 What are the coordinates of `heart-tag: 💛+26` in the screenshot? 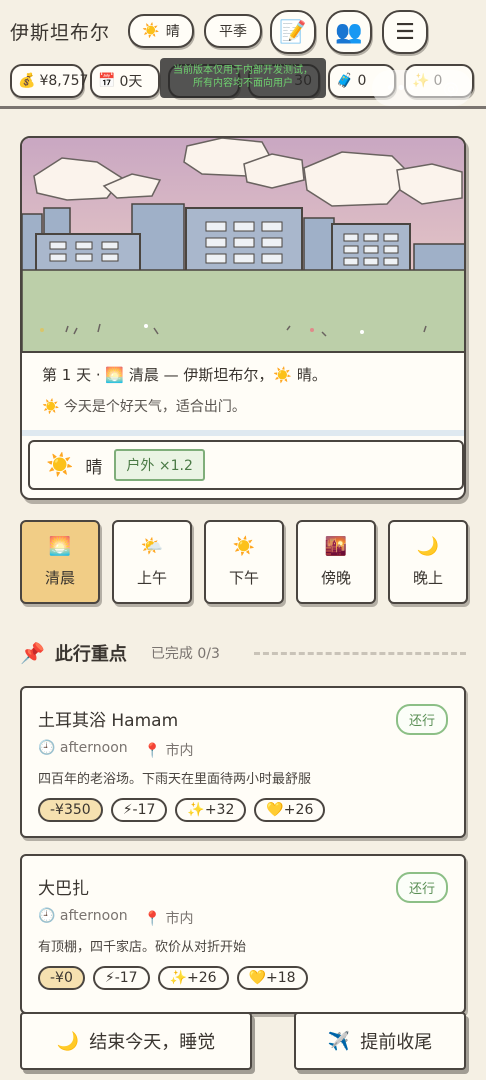 It's located at (290, 810).